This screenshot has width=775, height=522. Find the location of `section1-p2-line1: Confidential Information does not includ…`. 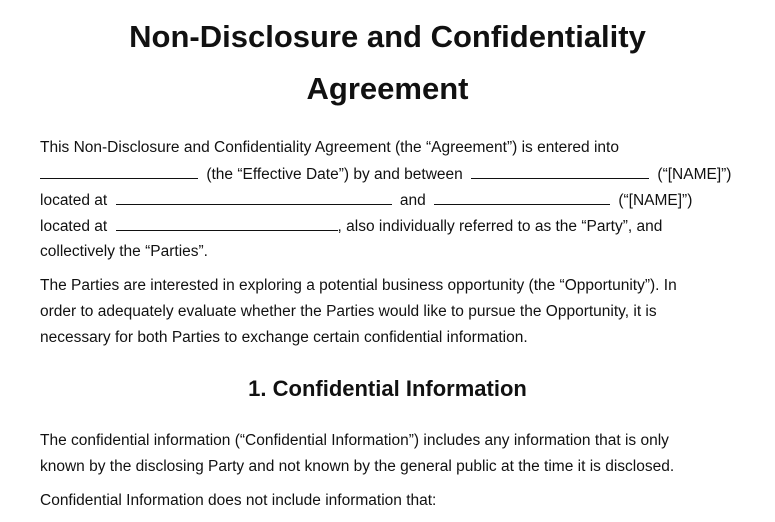

section1-p2-line1: Confidential Information does not includ… is located at coordinates (238, 500).